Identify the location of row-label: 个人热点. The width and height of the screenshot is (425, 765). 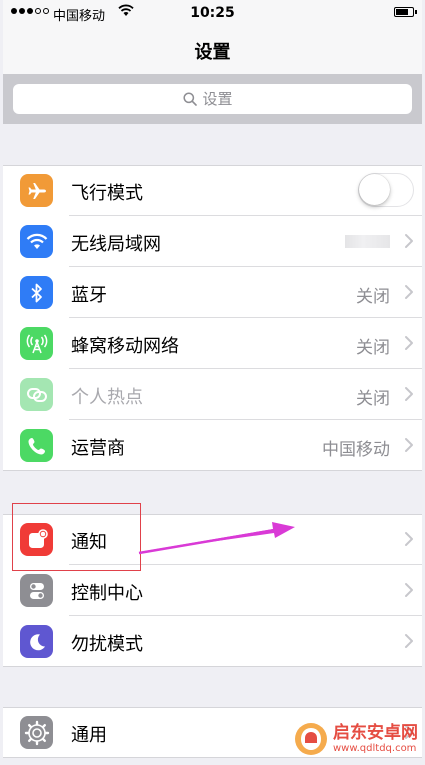
(107, 397).